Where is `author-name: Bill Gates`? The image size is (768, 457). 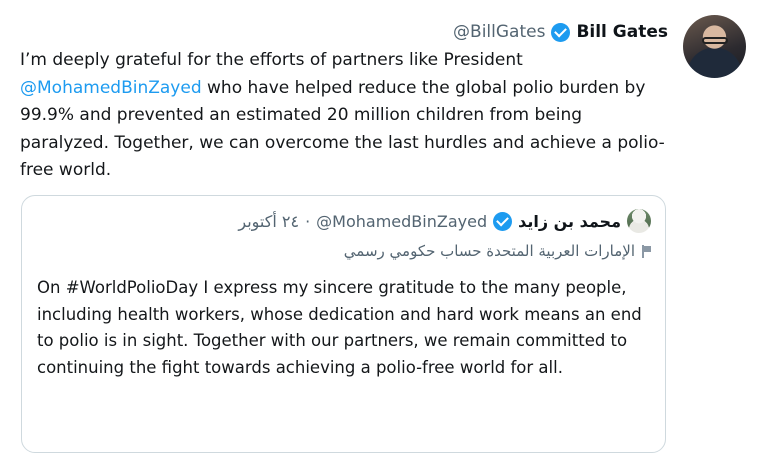 author-name: Bill Gates is located at coordinates (622, 32).